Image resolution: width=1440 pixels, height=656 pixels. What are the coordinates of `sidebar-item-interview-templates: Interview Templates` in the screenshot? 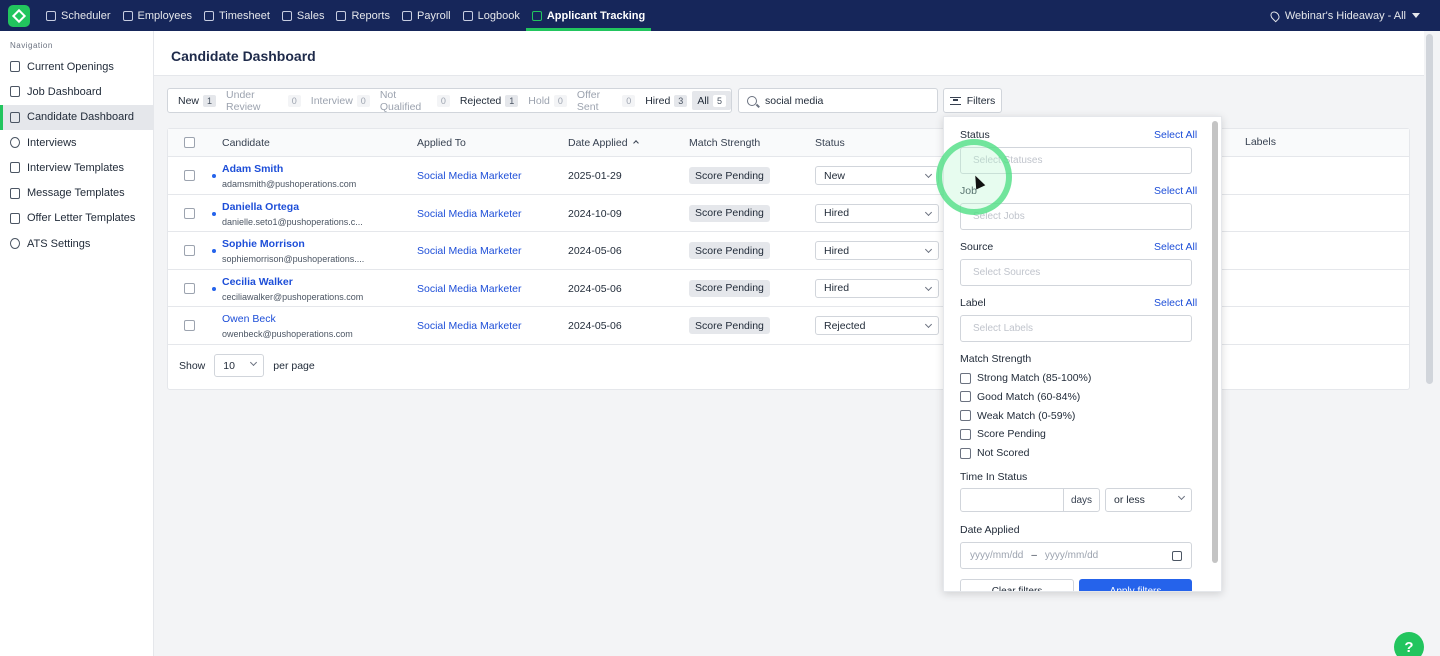 It's located at (76, 167).